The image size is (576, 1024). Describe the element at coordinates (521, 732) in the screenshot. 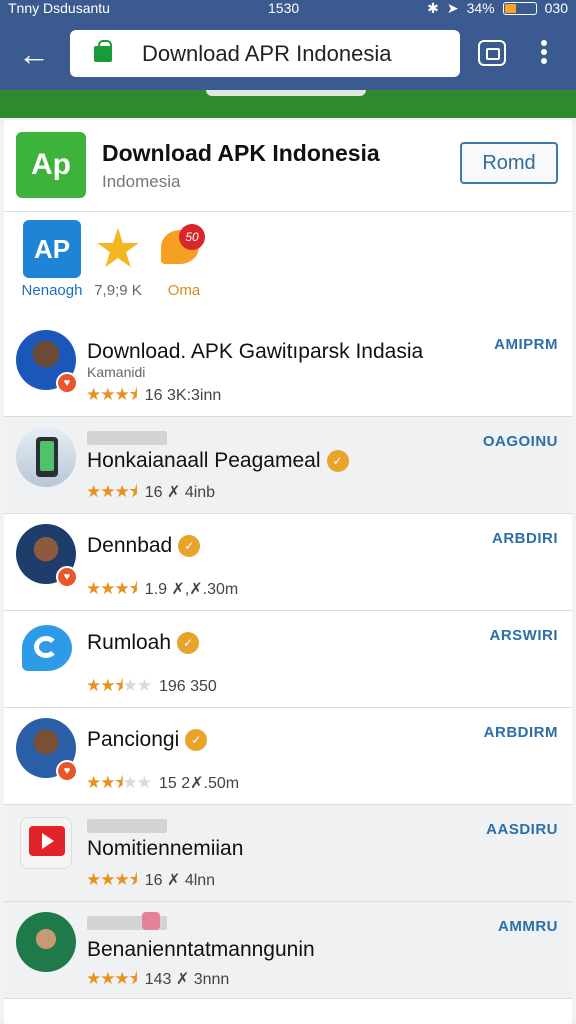

I see `item-action-link: ARBDIRM` at that location.